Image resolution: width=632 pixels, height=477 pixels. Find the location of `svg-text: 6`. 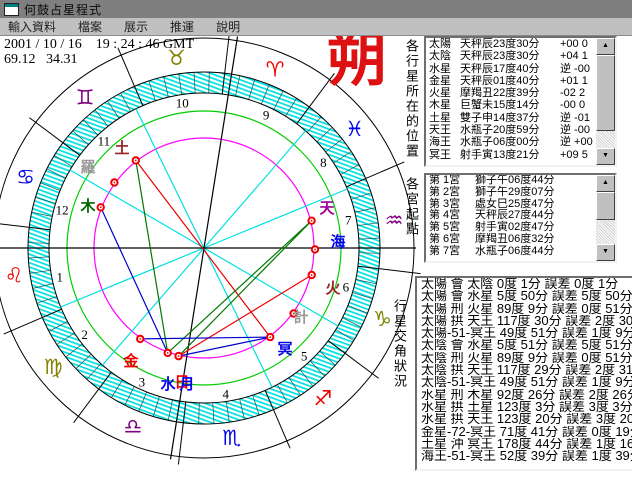

svg-text: 6 is located at coordinates (346, 286).